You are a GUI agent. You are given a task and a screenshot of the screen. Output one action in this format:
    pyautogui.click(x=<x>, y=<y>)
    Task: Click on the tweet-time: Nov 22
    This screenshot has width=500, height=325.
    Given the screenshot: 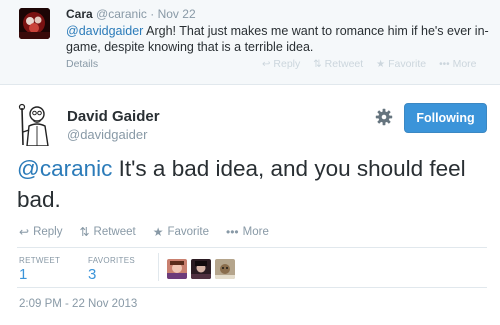 What is the action you would take?
    pyautogui.click(x=177, y=14)
    